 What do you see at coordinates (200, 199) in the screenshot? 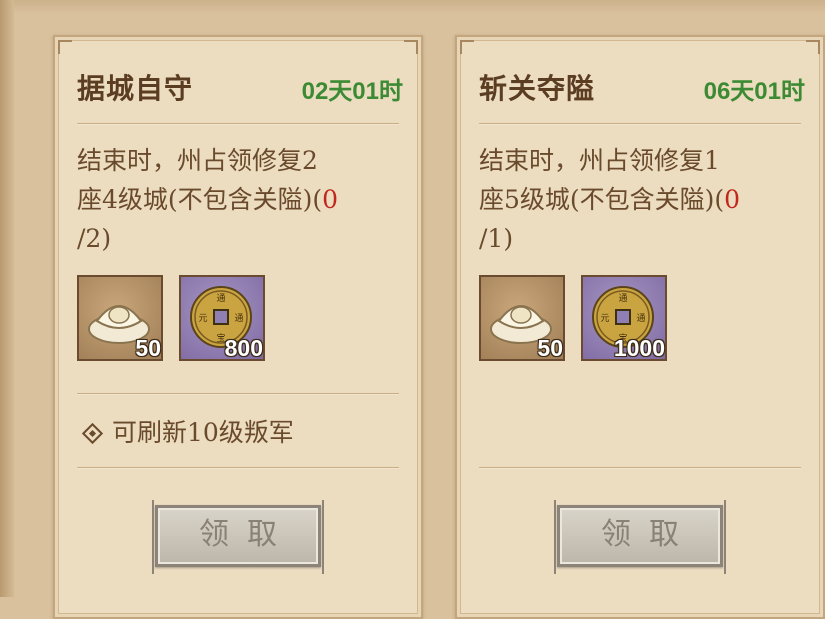
I see `desc-line-2-text: 座4级城(不包含关隘)(` at bounding box center [200, 199].